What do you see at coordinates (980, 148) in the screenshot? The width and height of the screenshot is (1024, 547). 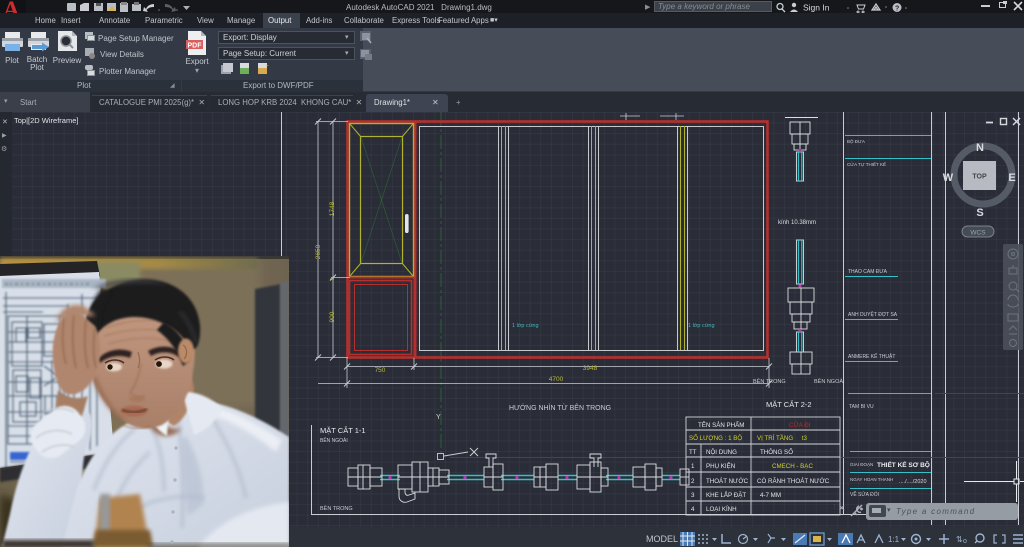 I see `svg-text: N` at bounding box center [980, 148].